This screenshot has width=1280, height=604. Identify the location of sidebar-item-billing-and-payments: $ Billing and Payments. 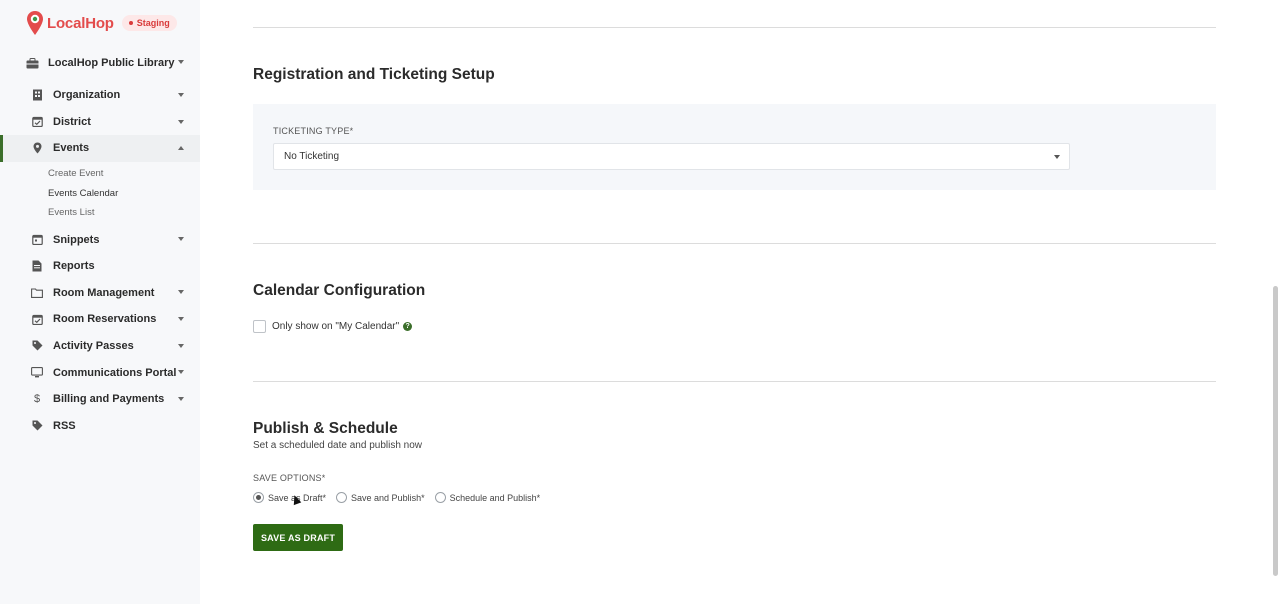
(100, 399).